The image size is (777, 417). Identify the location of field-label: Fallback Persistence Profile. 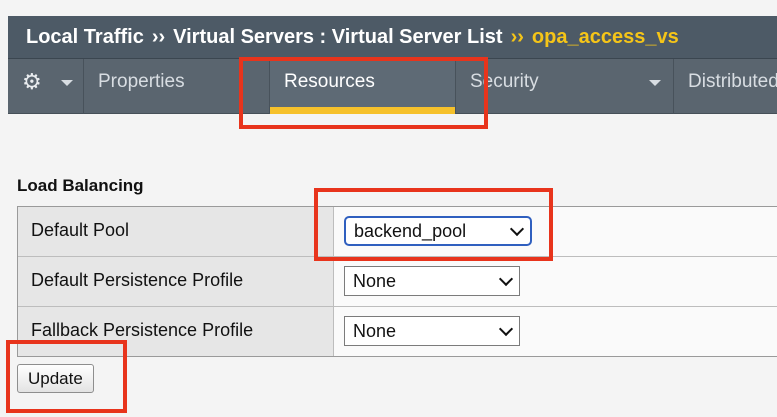
(176, 331).